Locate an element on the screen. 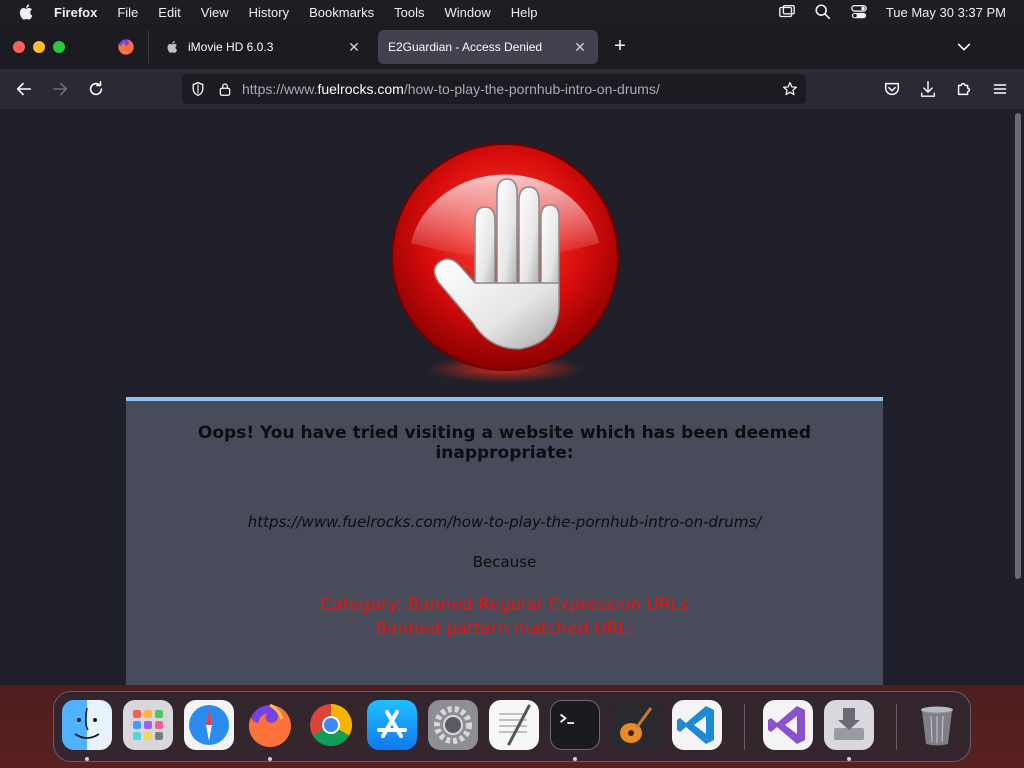 The image size is (1024, 768). dock-chrome is located at coordinates (331, 725).